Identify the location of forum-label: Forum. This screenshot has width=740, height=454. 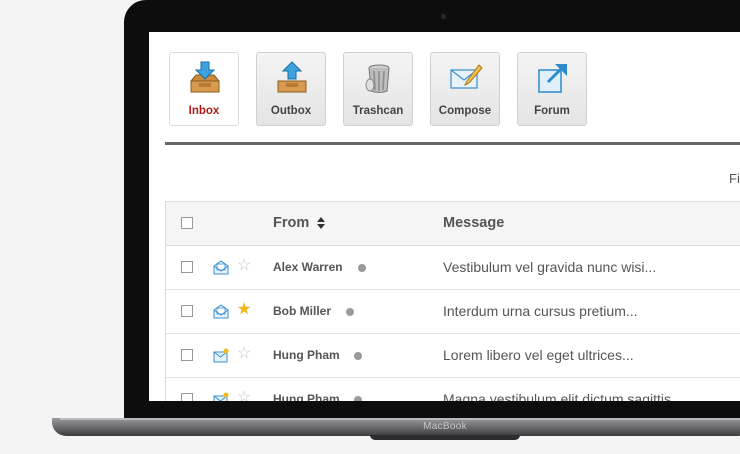
(552, 111).